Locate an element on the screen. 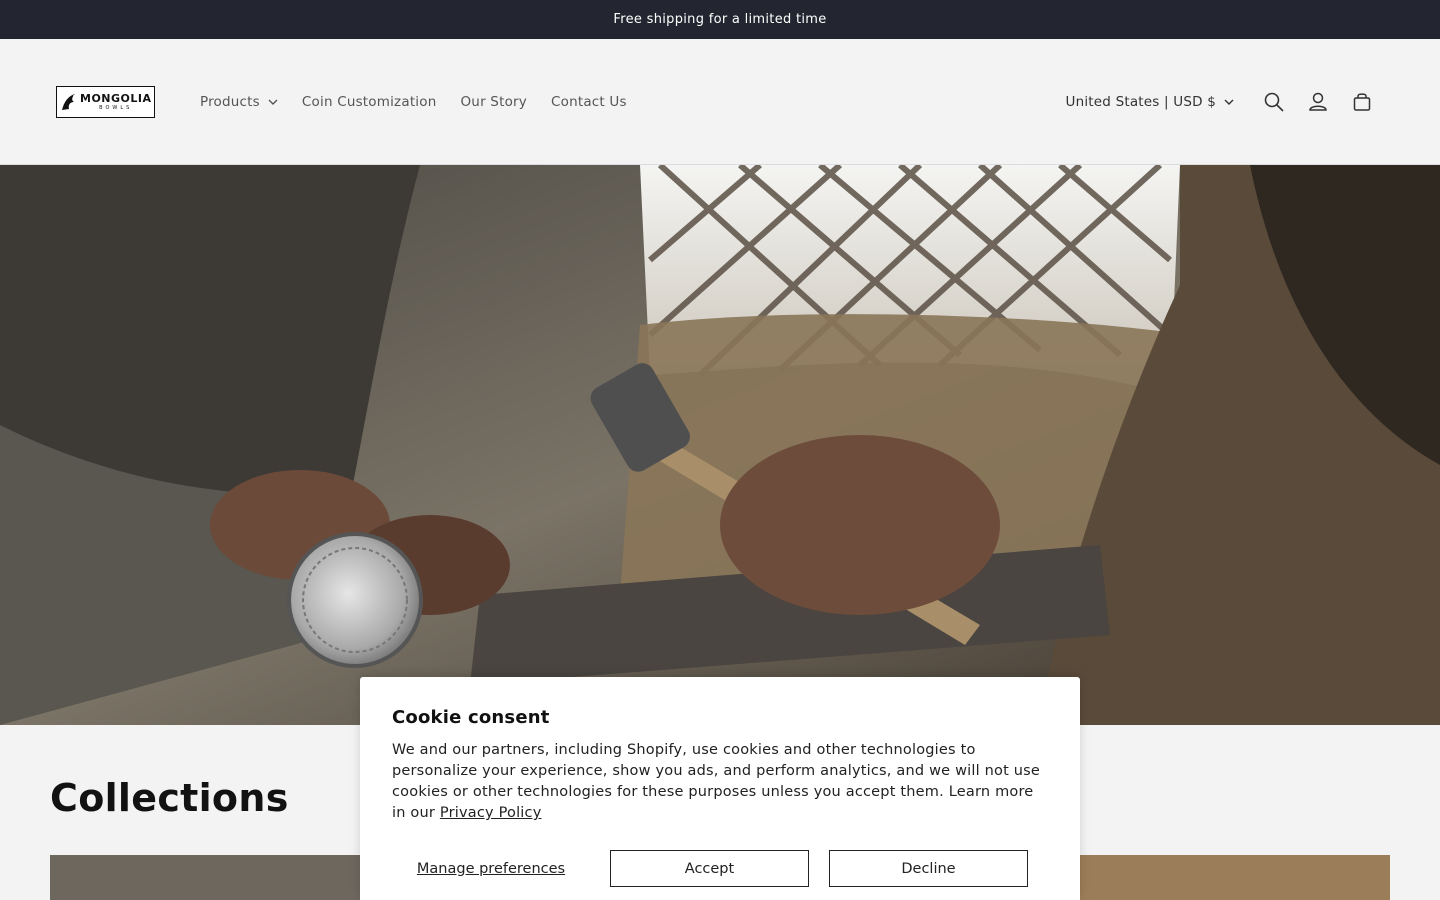 This screenshot has width=1440, height=900. logo-subtitle: BOWLS is located at coordinates (116, 108).